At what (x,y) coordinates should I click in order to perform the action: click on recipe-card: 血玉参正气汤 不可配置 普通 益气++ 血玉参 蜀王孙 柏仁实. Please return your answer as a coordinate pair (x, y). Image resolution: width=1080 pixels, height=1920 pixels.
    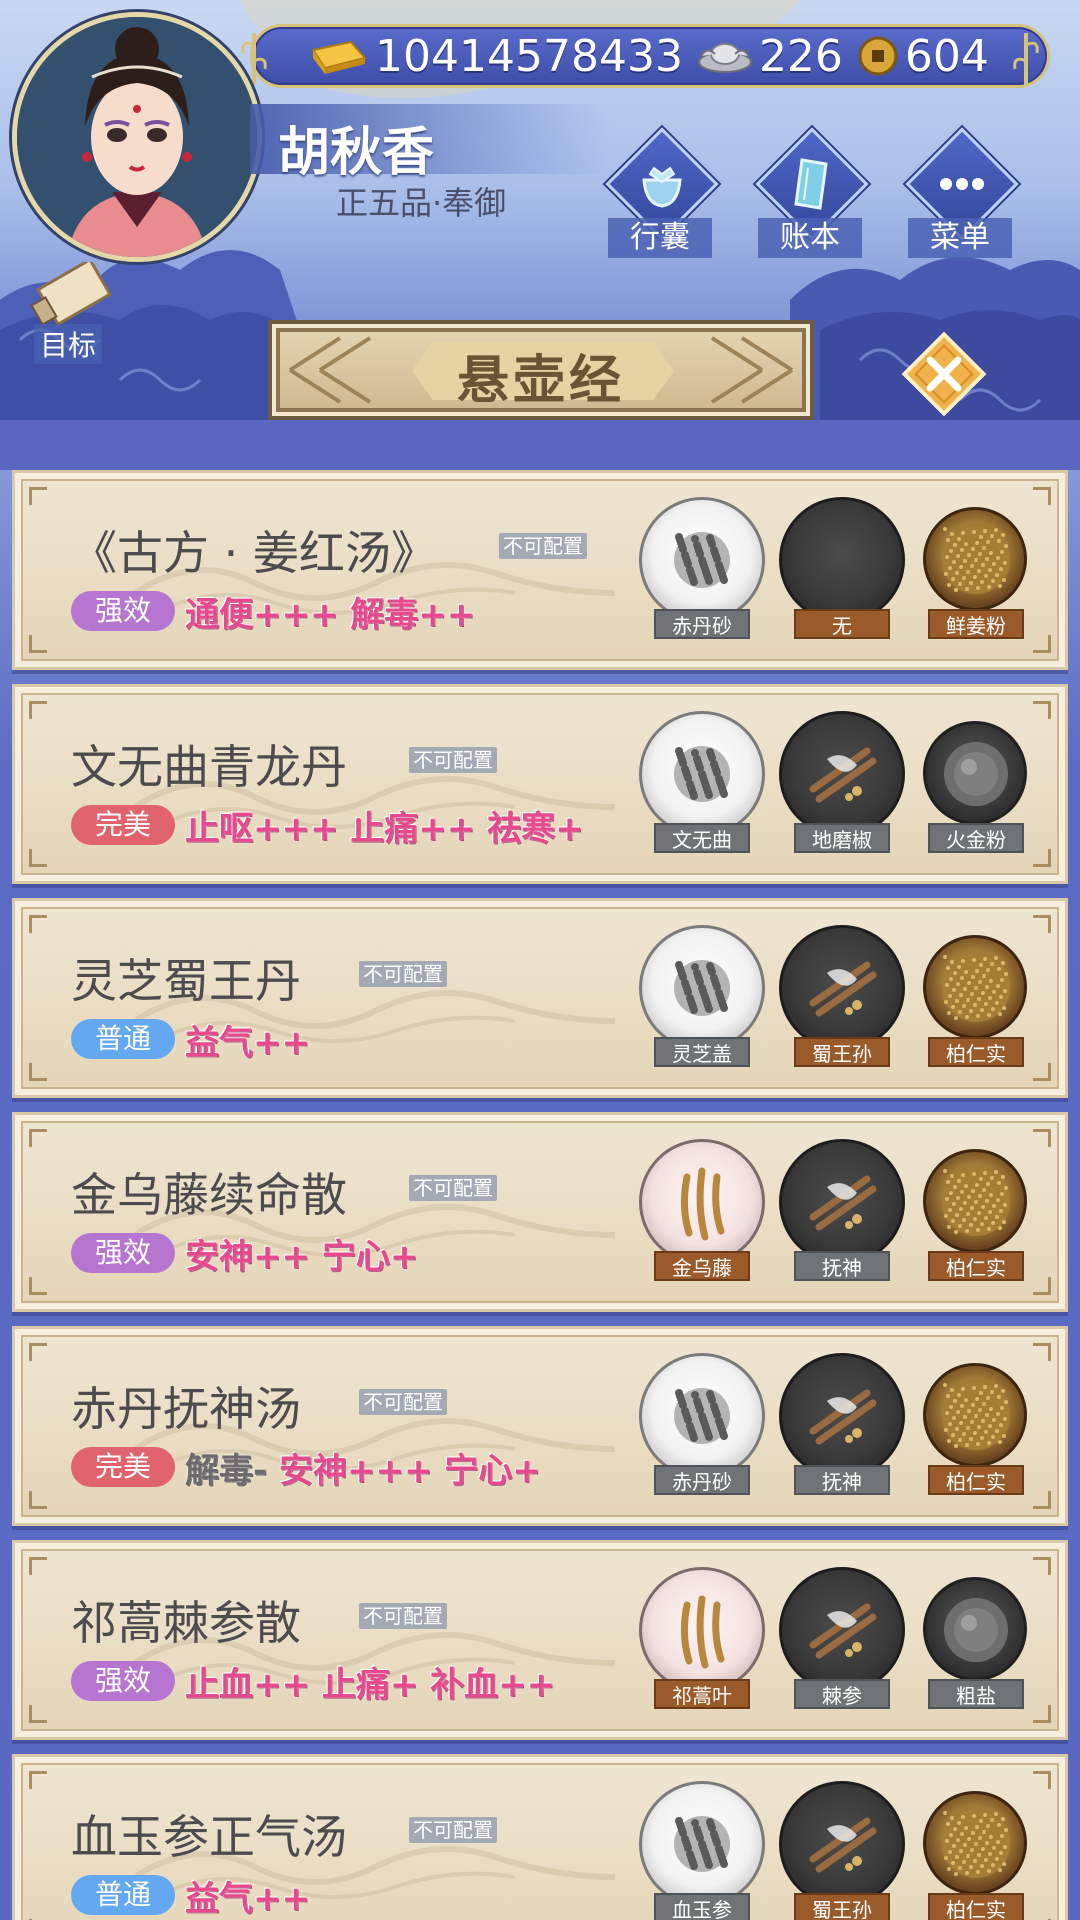
    Looking at the image, I should click on (540, 1837).